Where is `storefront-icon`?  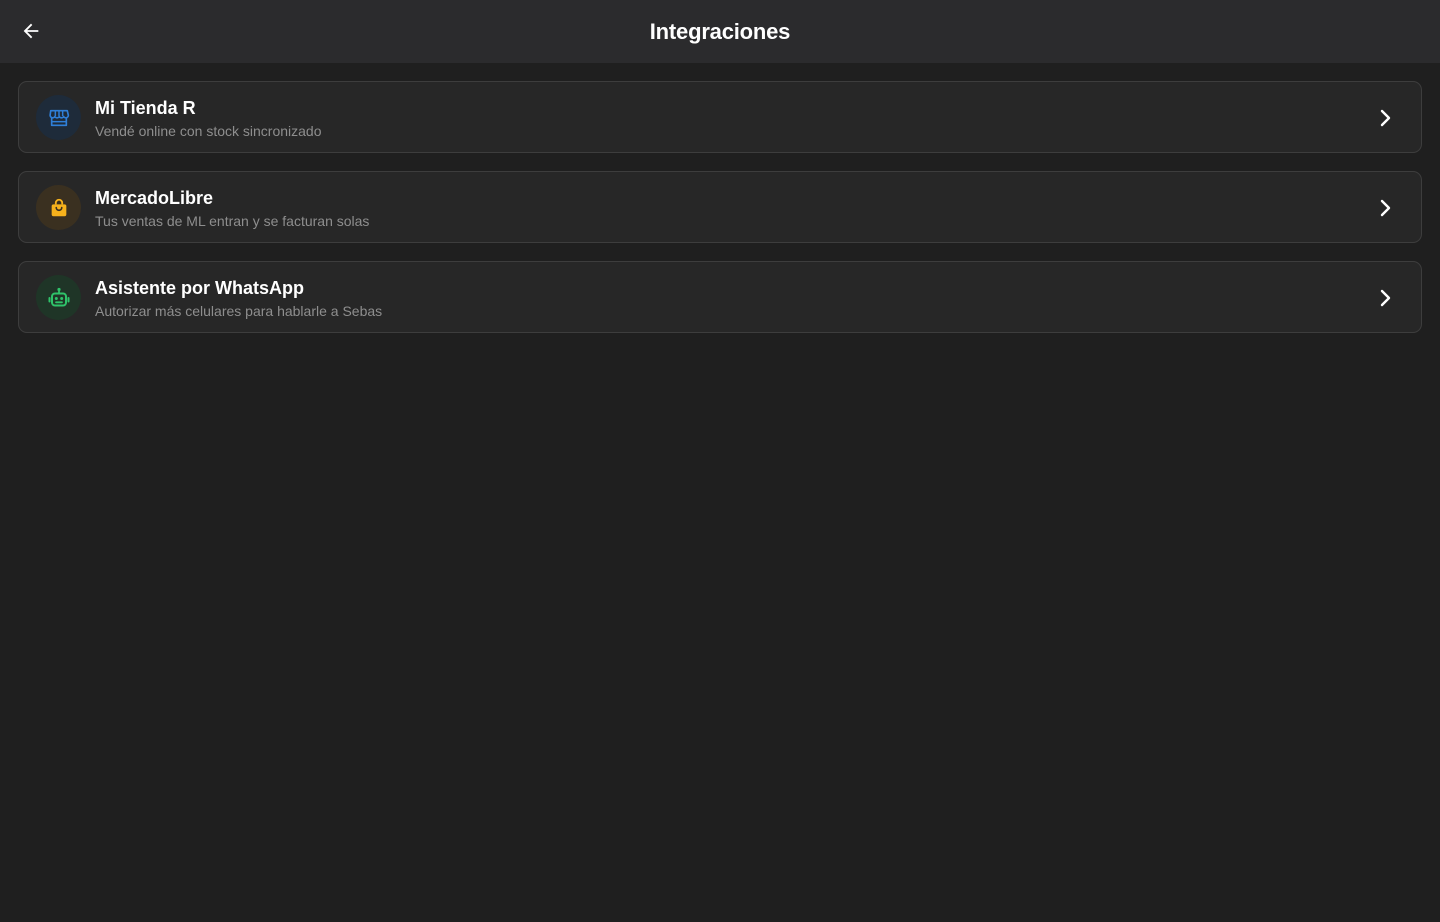 storefront-icon is located at coordinates (58, 117).